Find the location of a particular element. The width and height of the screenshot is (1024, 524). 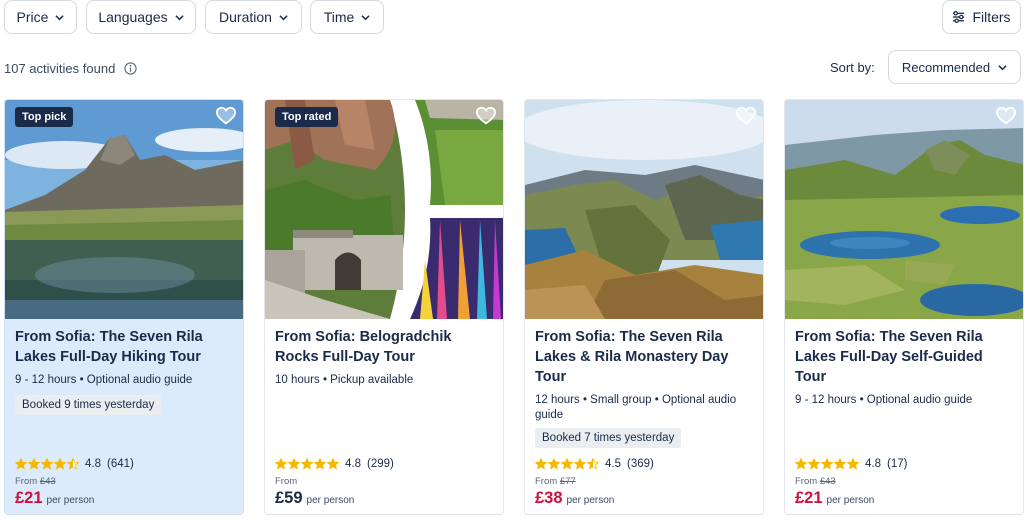

from-row: From is located at coordinates (286, 481).